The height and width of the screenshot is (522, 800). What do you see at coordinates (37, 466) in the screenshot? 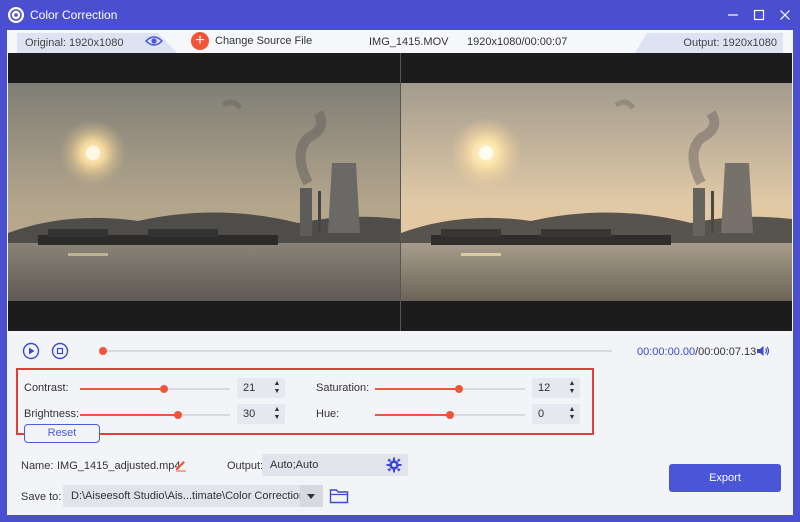
I see `name-label: Name:` at bounding box center [37, 466].